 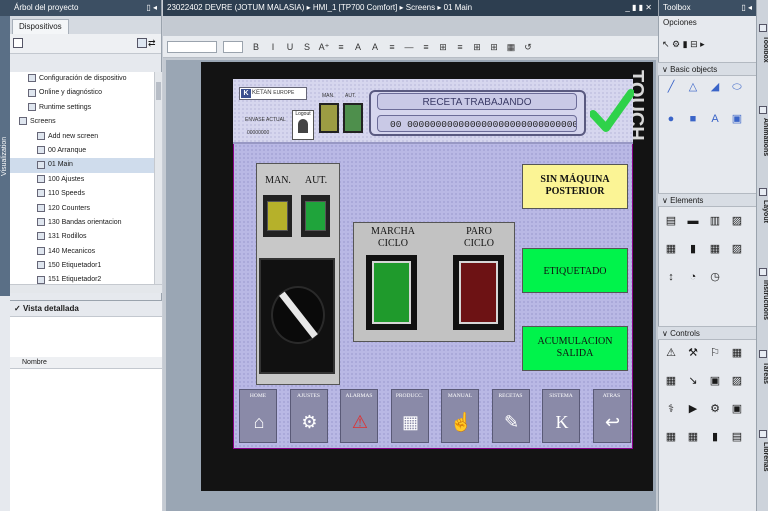 I want to click on format-button: U, so click(x=290, y=47).